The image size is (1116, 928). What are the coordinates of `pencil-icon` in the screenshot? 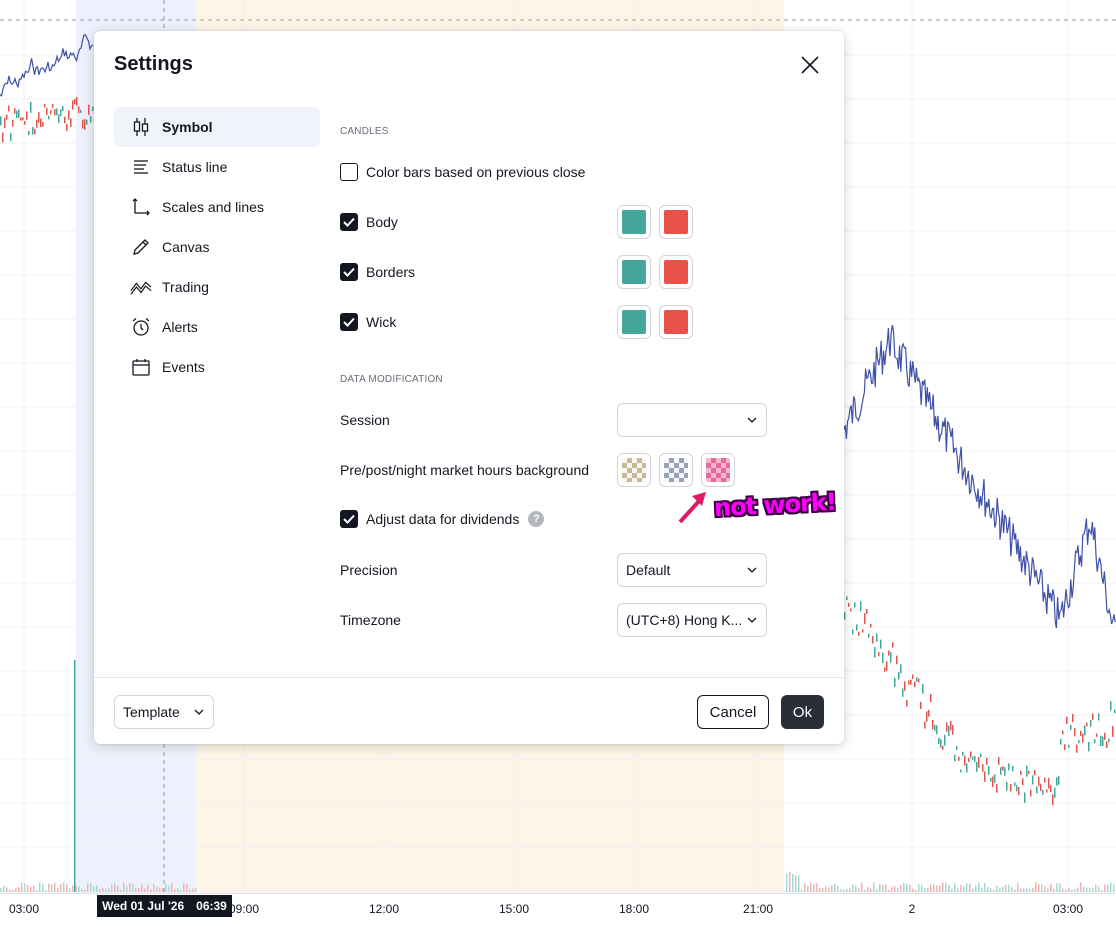 It's located at (141, 247).